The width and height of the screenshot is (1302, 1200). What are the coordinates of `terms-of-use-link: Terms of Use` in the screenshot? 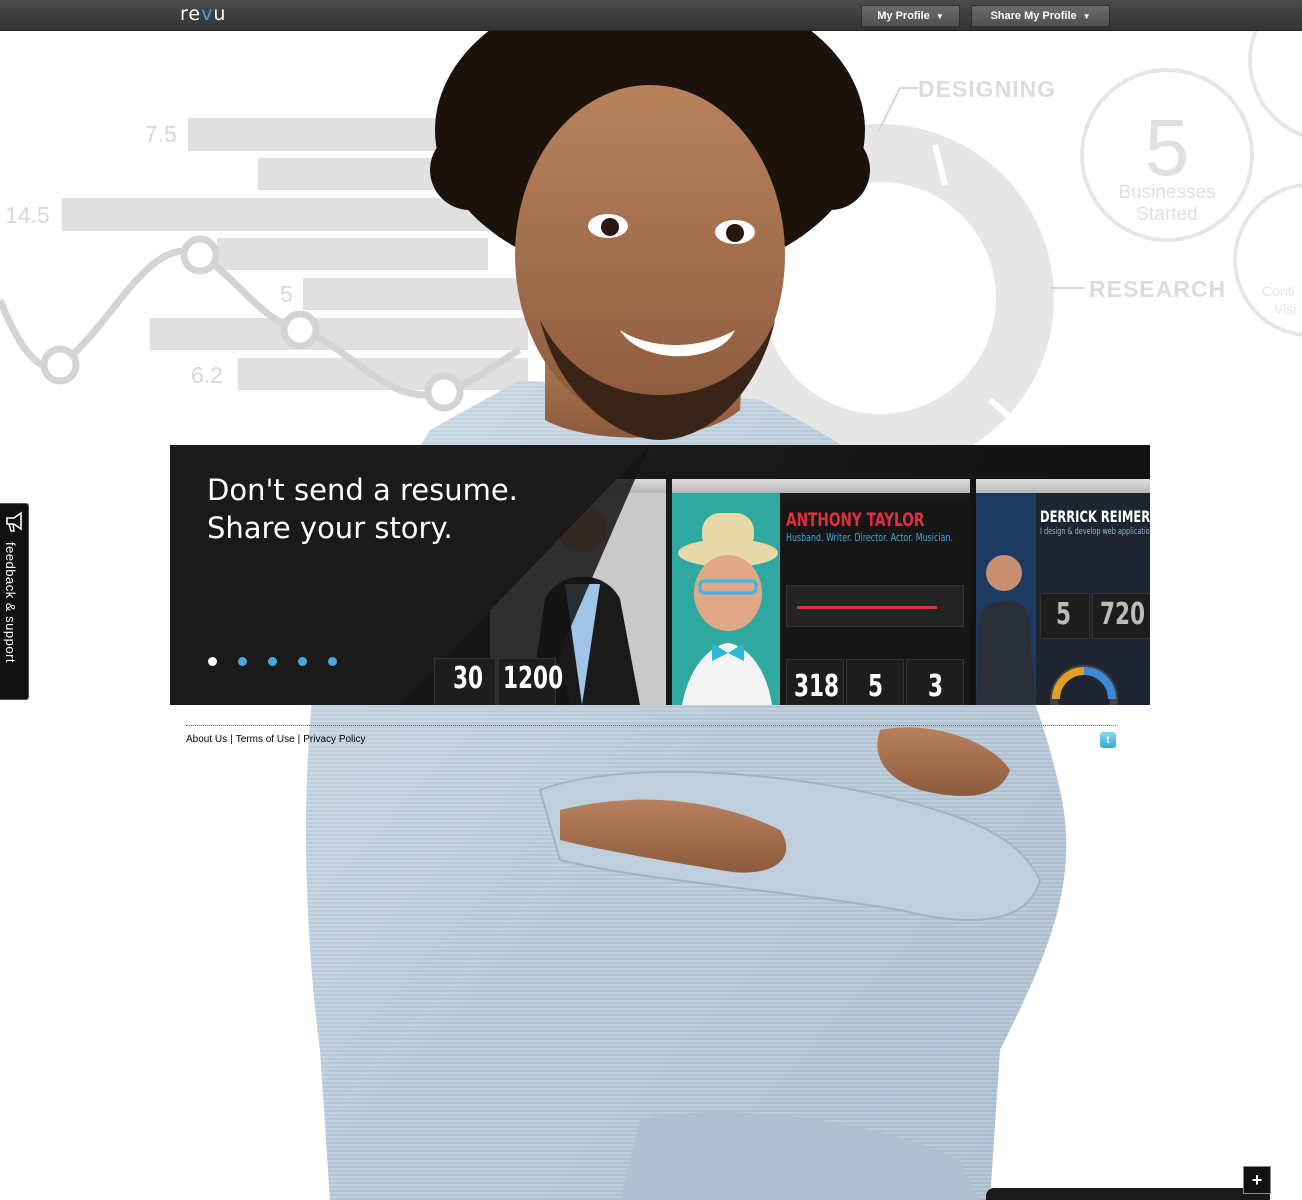 It's located at (265, 739).